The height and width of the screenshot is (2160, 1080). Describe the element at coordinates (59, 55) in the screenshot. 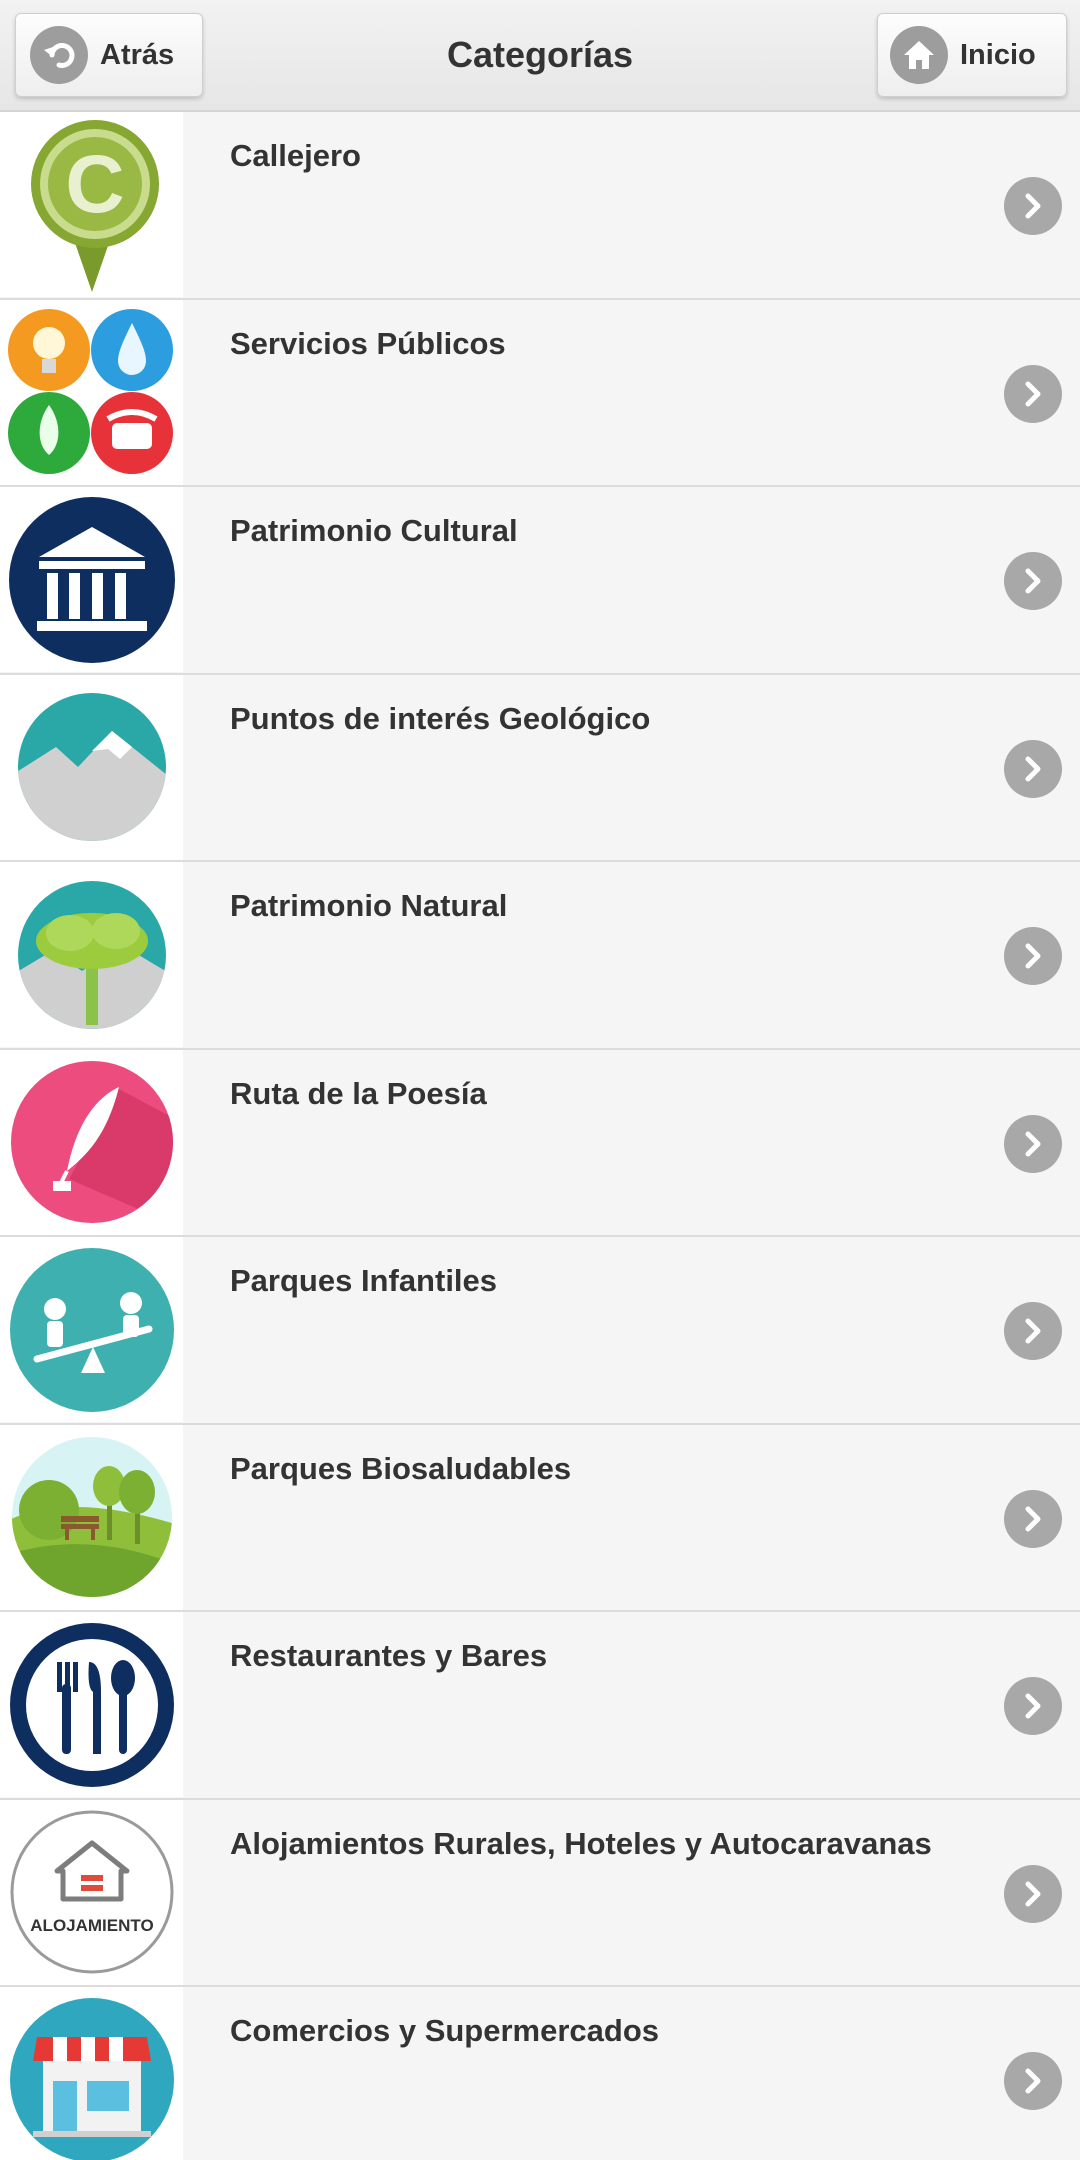

I see `back-arrow-icon` at that location.